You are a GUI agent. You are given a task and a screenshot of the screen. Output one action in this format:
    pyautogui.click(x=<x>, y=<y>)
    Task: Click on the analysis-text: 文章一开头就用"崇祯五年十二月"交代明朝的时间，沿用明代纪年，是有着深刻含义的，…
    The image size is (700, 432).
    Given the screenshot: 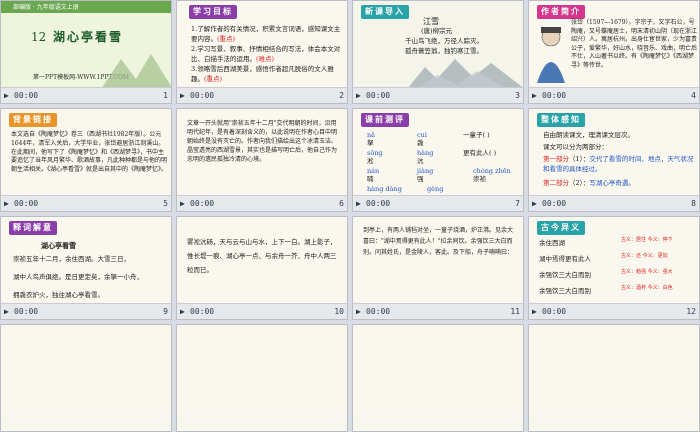 What is the action you would take?
    pyautogui.click(x=262, y=141)
    